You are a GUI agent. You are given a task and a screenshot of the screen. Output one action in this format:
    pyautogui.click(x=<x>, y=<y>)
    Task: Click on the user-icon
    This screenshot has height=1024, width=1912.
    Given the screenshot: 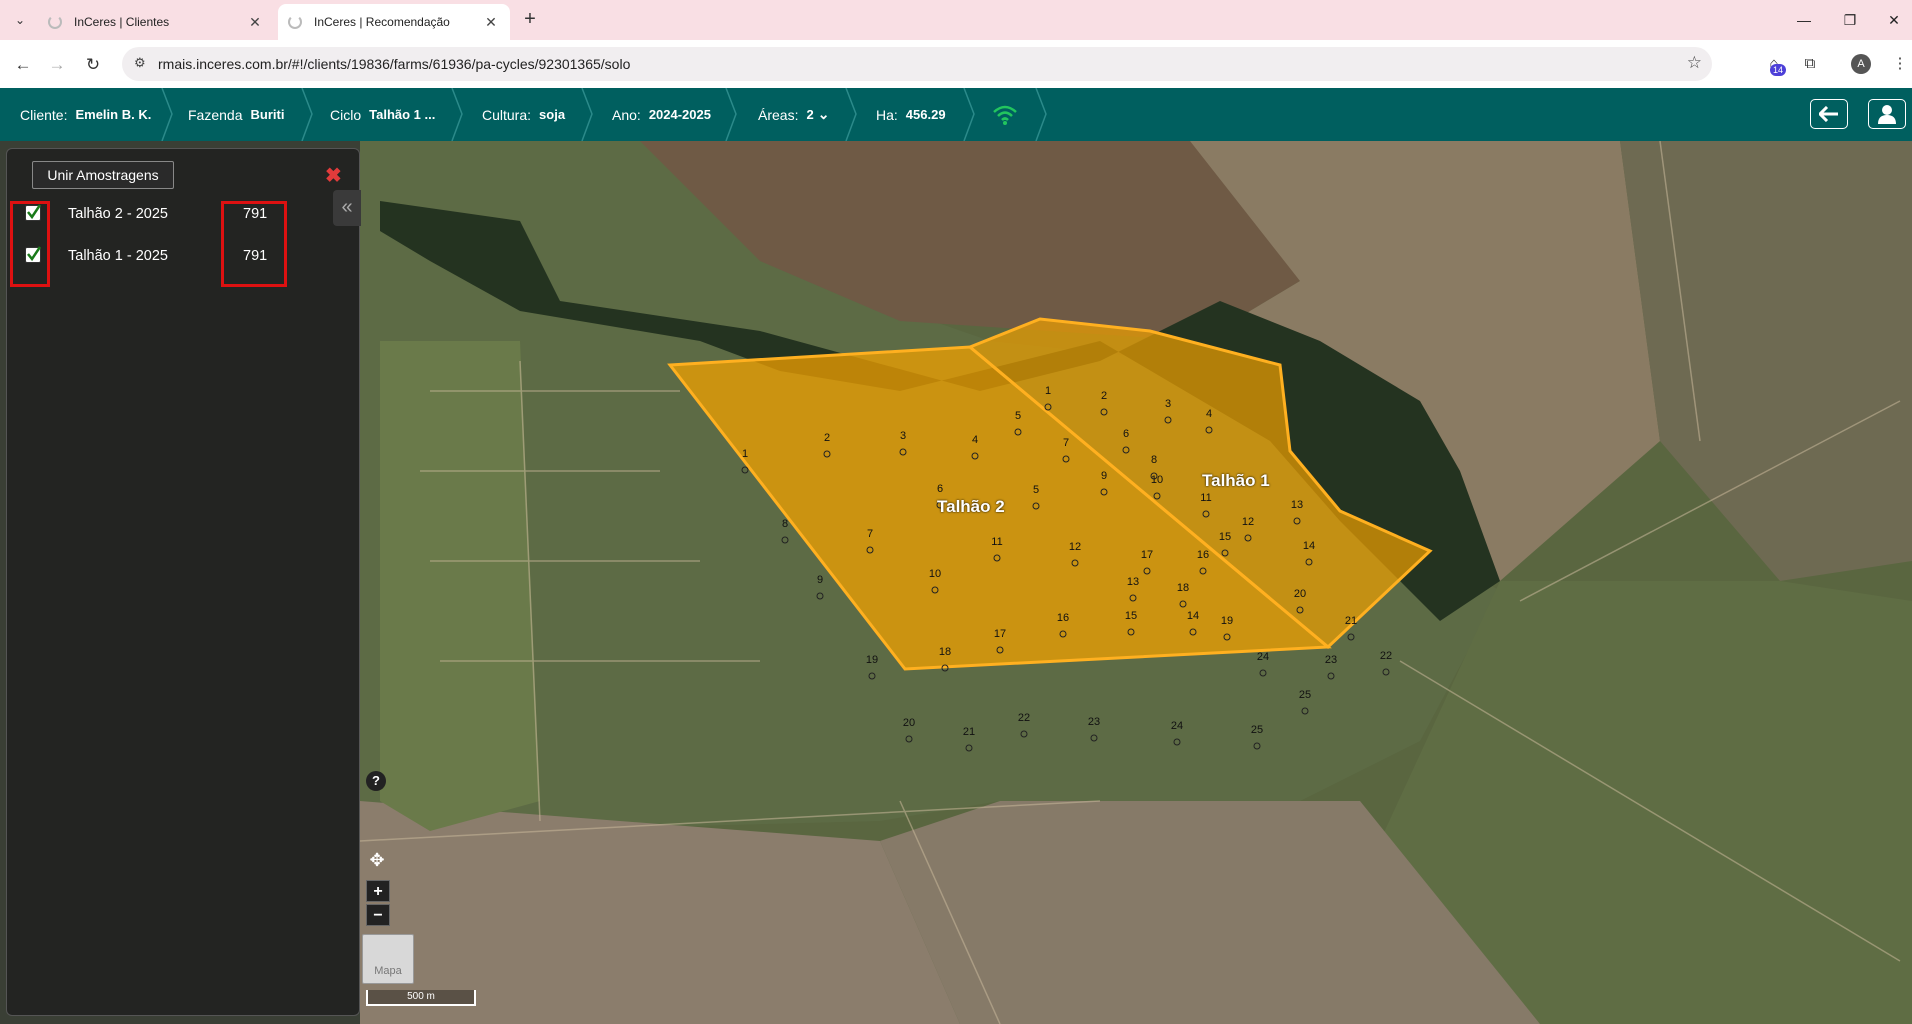 What is the action you would take?
    pyautogui.click(x=1887, y=114)
    